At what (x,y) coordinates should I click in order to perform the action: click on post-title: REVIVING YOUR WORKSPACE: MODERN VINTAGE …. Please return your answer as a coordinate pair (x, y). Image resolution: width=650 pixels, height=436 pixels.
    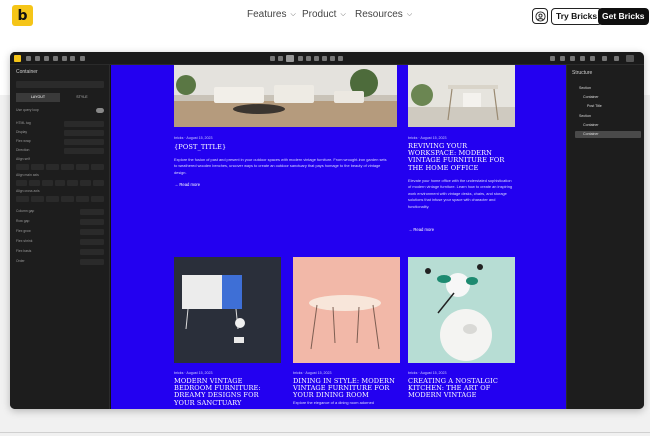
    Looking at the image, I should click on (460, 157).